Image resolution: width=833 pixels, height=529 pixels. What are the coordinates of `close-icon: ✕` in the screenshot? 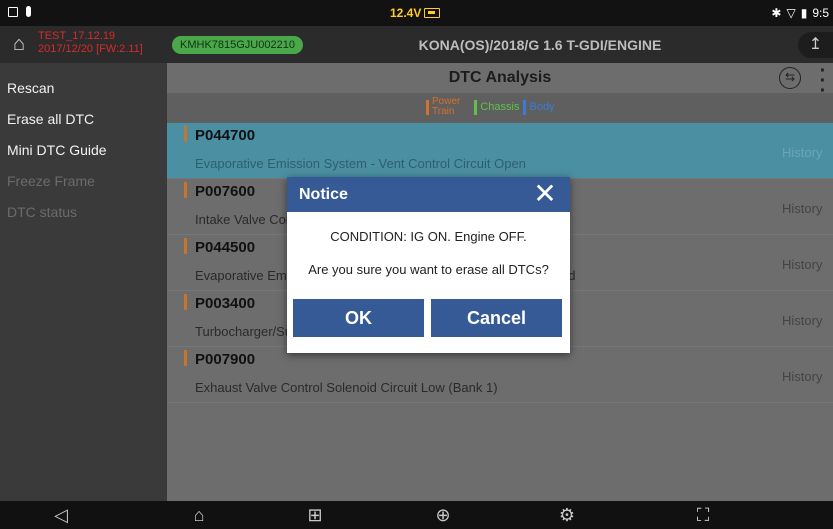 It's located at (545, 193).